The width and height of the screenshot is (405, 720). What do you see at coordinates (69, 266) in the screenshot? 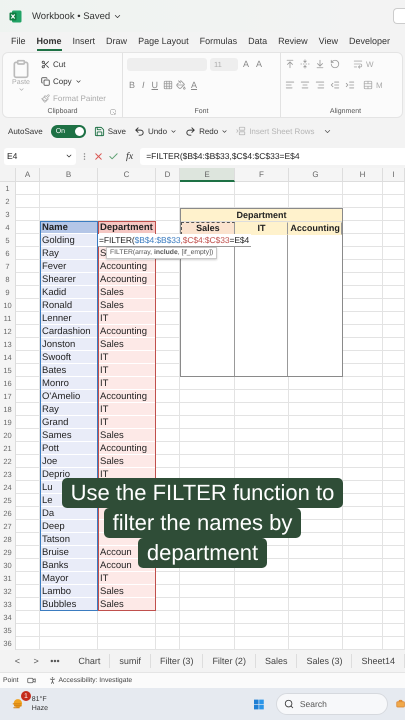
I see `table-cell: Fever` at bounding box center [69, 266].